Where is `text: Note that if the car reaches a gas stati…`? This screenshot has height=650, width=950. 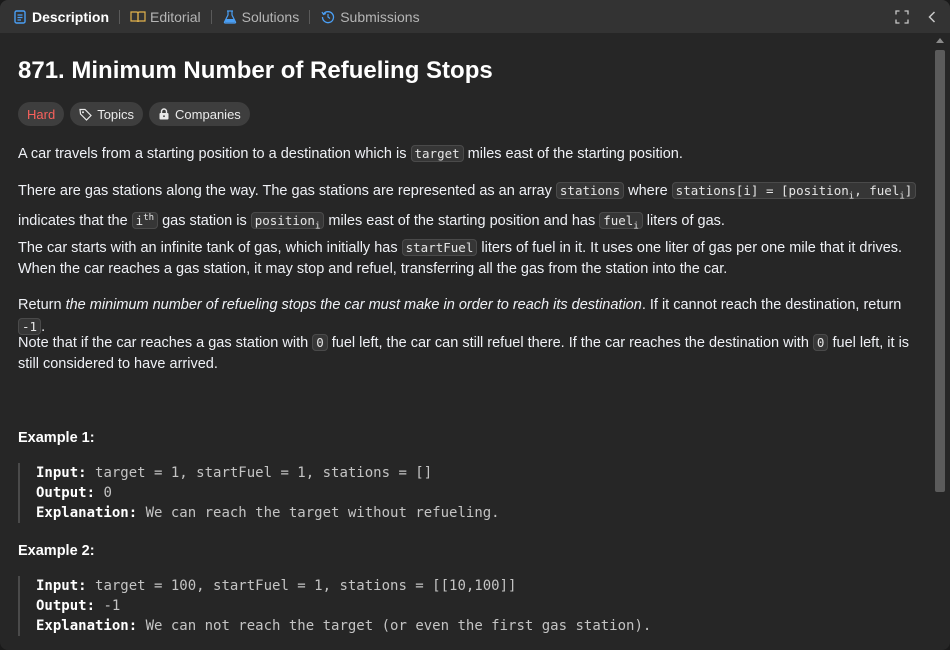
text: Note that if the car reaches a gas stati… is located at coordinates (165, 343).